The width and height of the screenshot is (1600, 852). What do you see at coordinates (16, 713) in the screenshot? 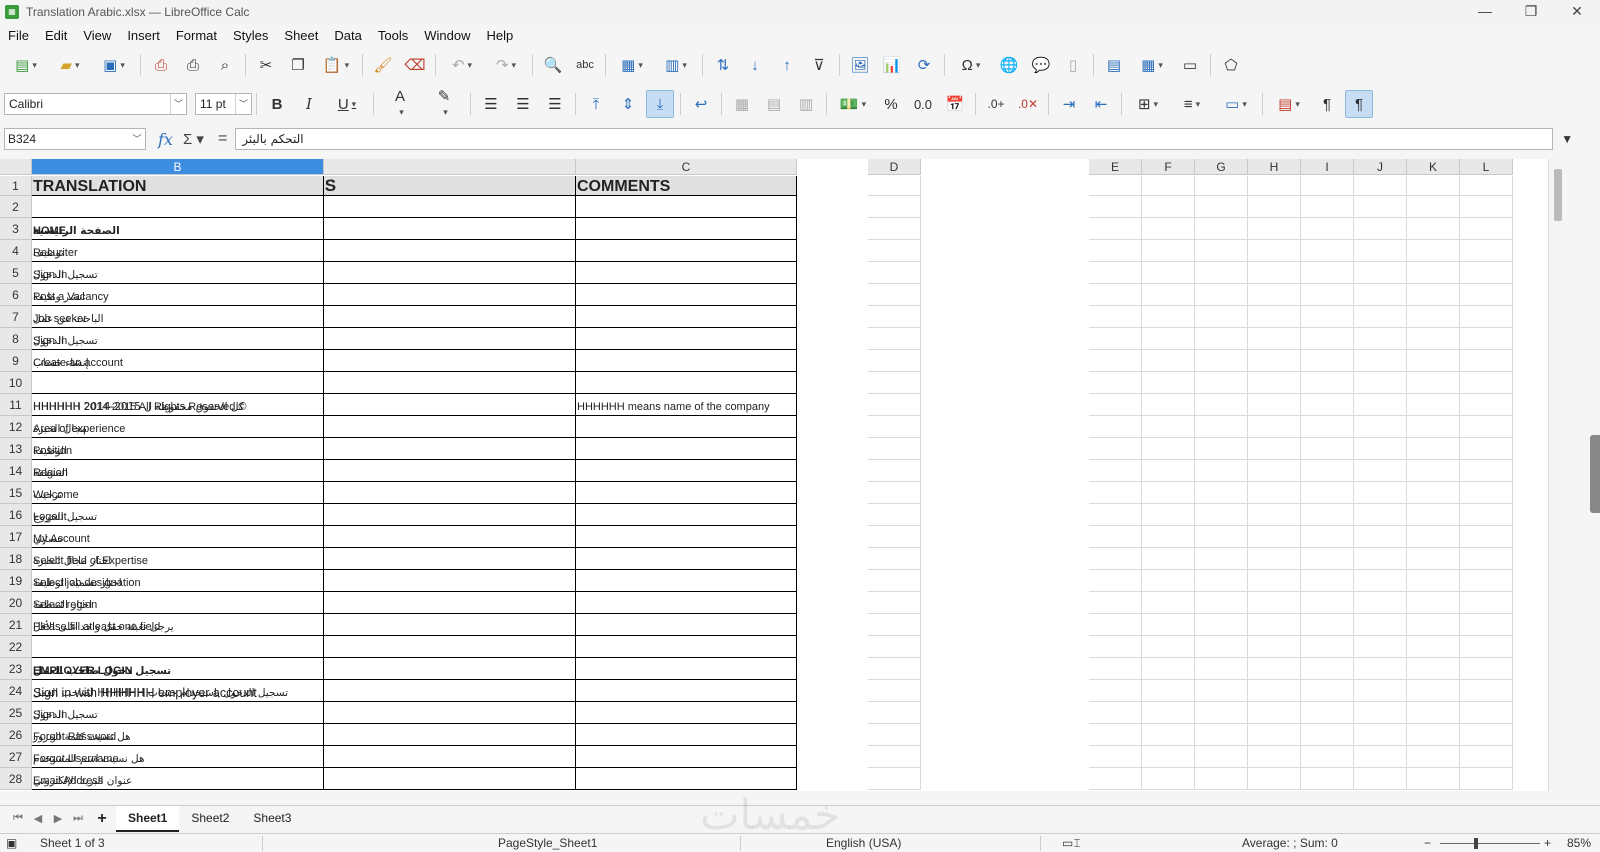
I see `row-header: 25` at bounding box center [16, 713].